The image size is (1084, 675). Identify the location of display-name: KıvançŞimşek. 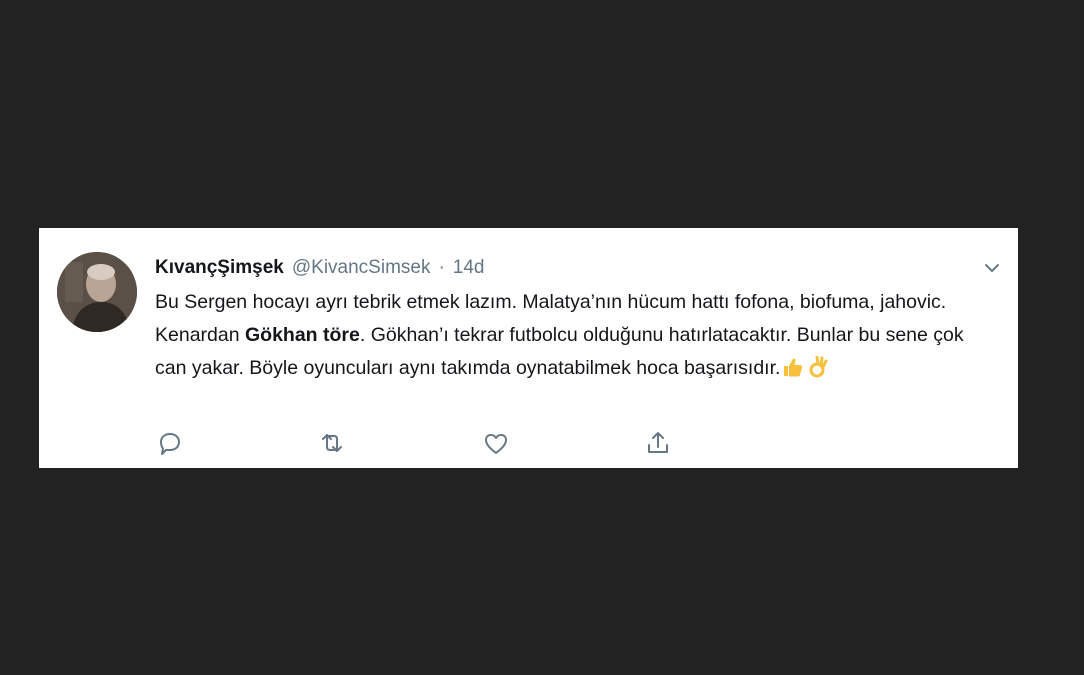
(219, 268).